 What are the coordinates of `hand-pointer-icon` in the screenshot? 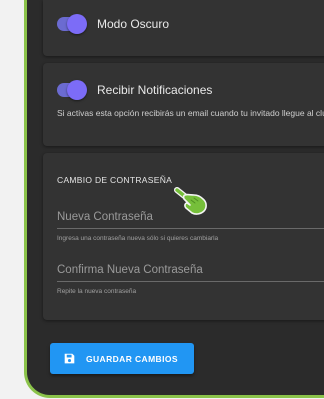 It's located at (190, 201).